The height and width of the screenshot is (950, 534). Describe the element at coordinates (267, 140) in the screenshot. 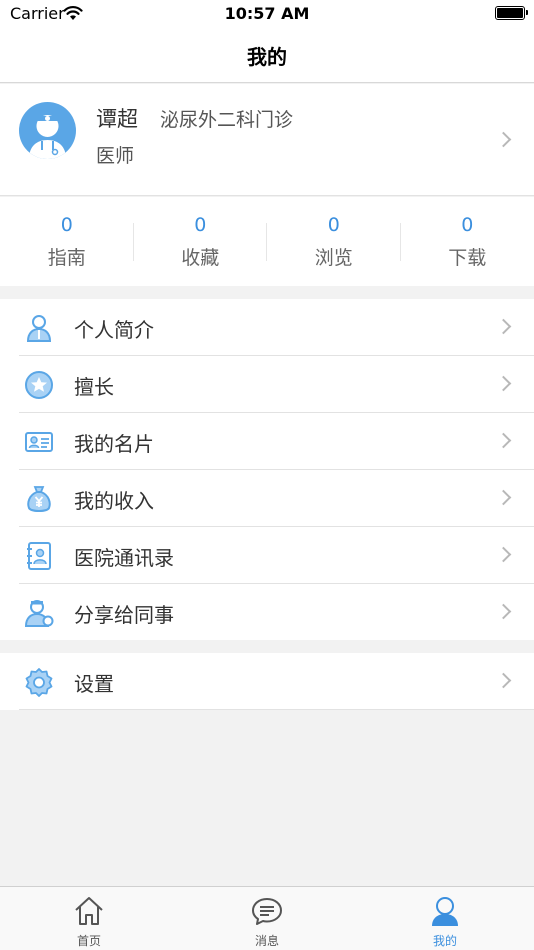

I see `profile-card: 谭超 泌尿外二科门诊 医师` at that location.